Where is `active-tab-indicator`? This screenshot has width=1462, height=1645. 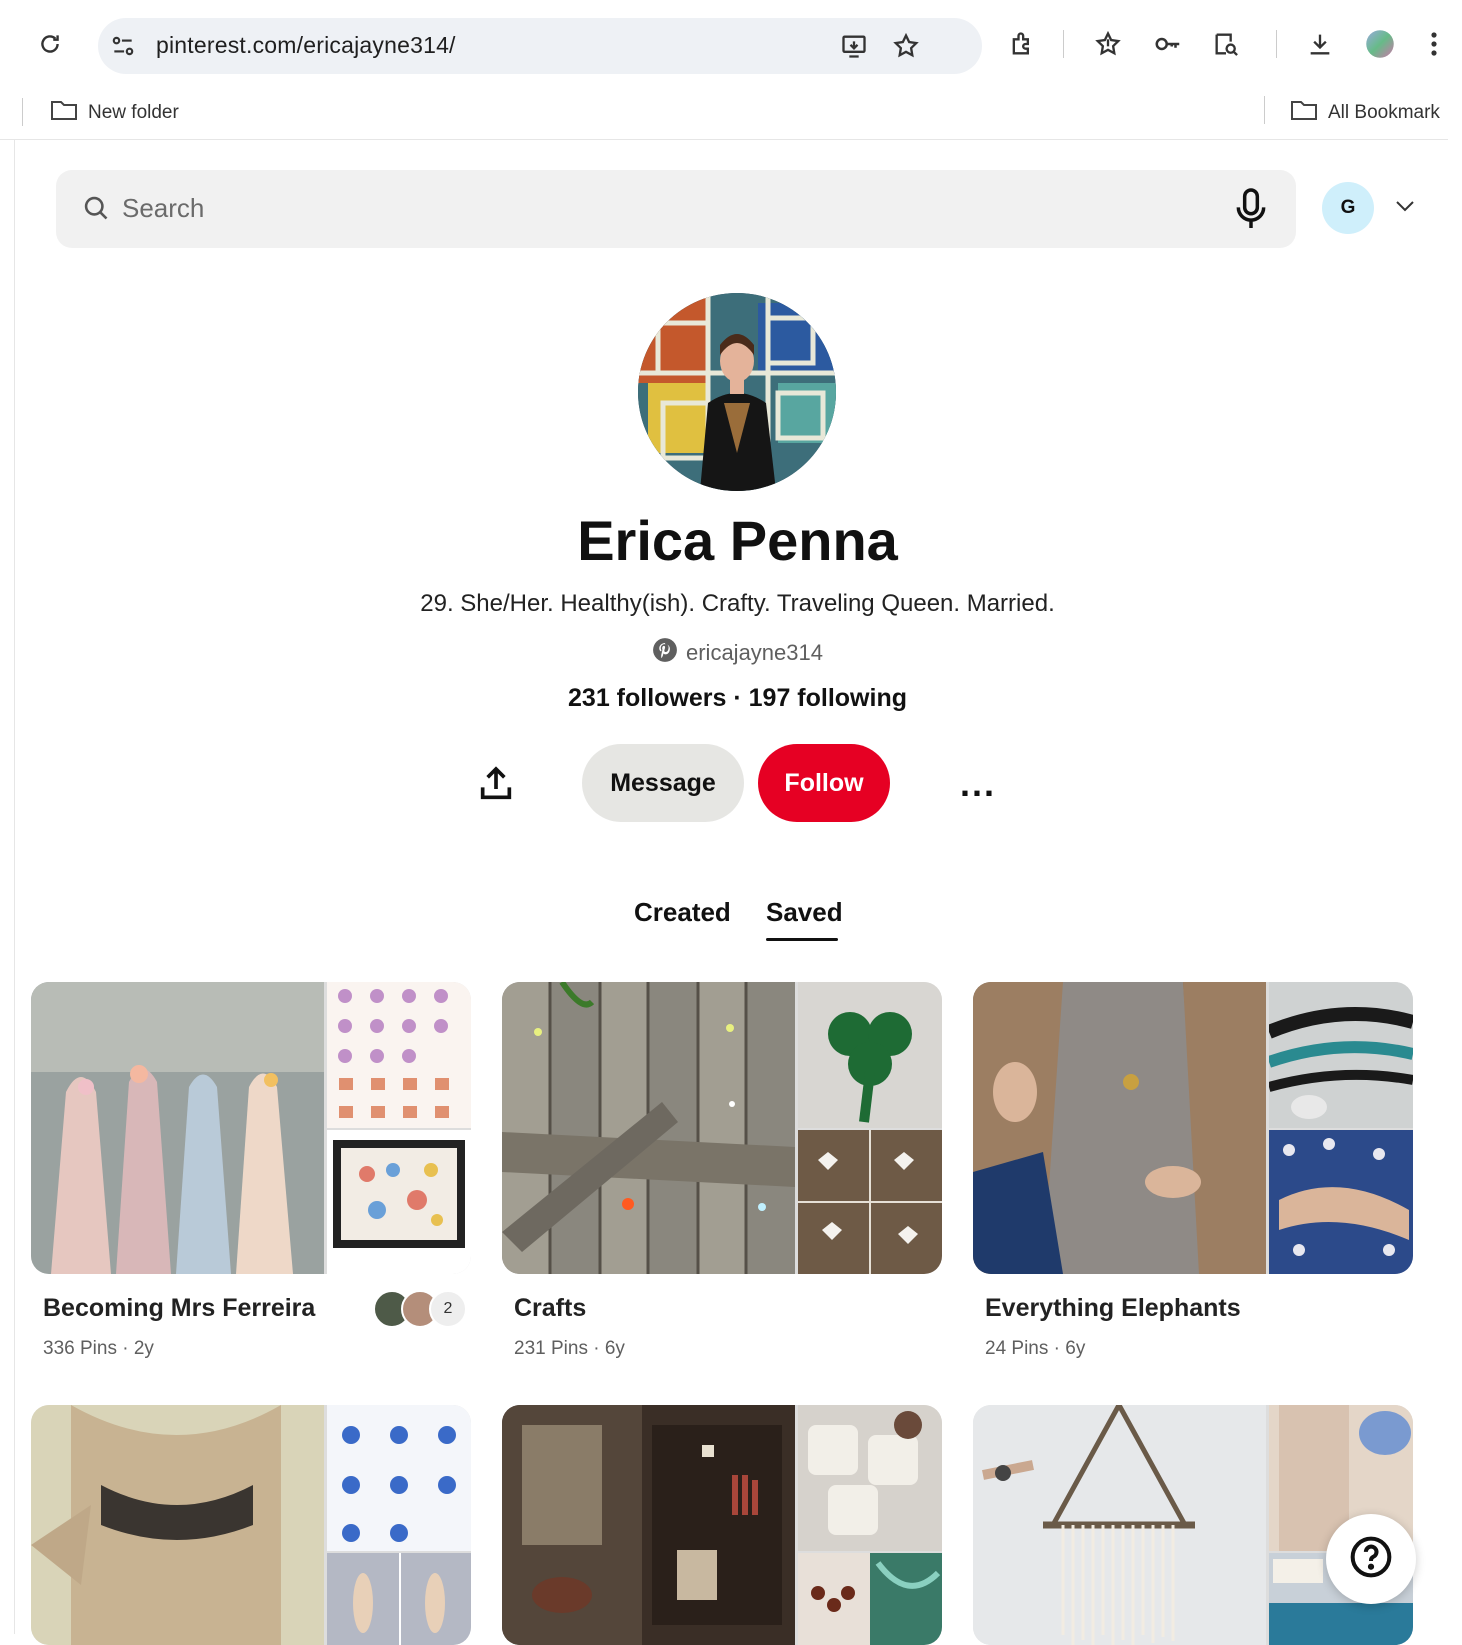
active-tab-indicator is located at coordinates (802, 939).